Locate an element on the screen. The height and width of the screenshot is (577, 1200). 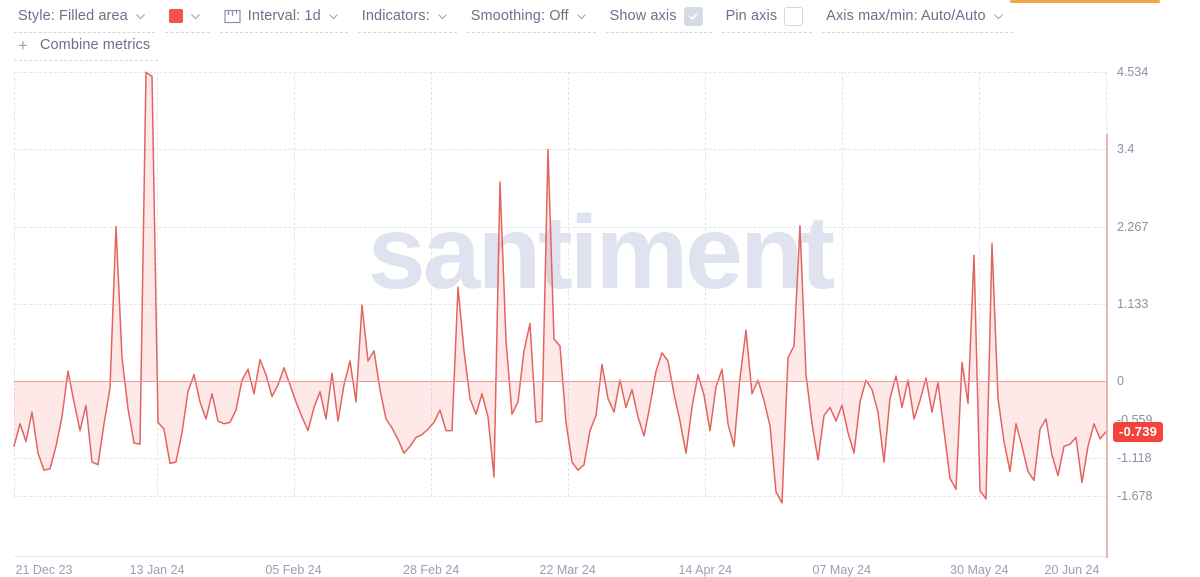
interval-dropdown: Interval: 1d is located at coordinates (283, 18).